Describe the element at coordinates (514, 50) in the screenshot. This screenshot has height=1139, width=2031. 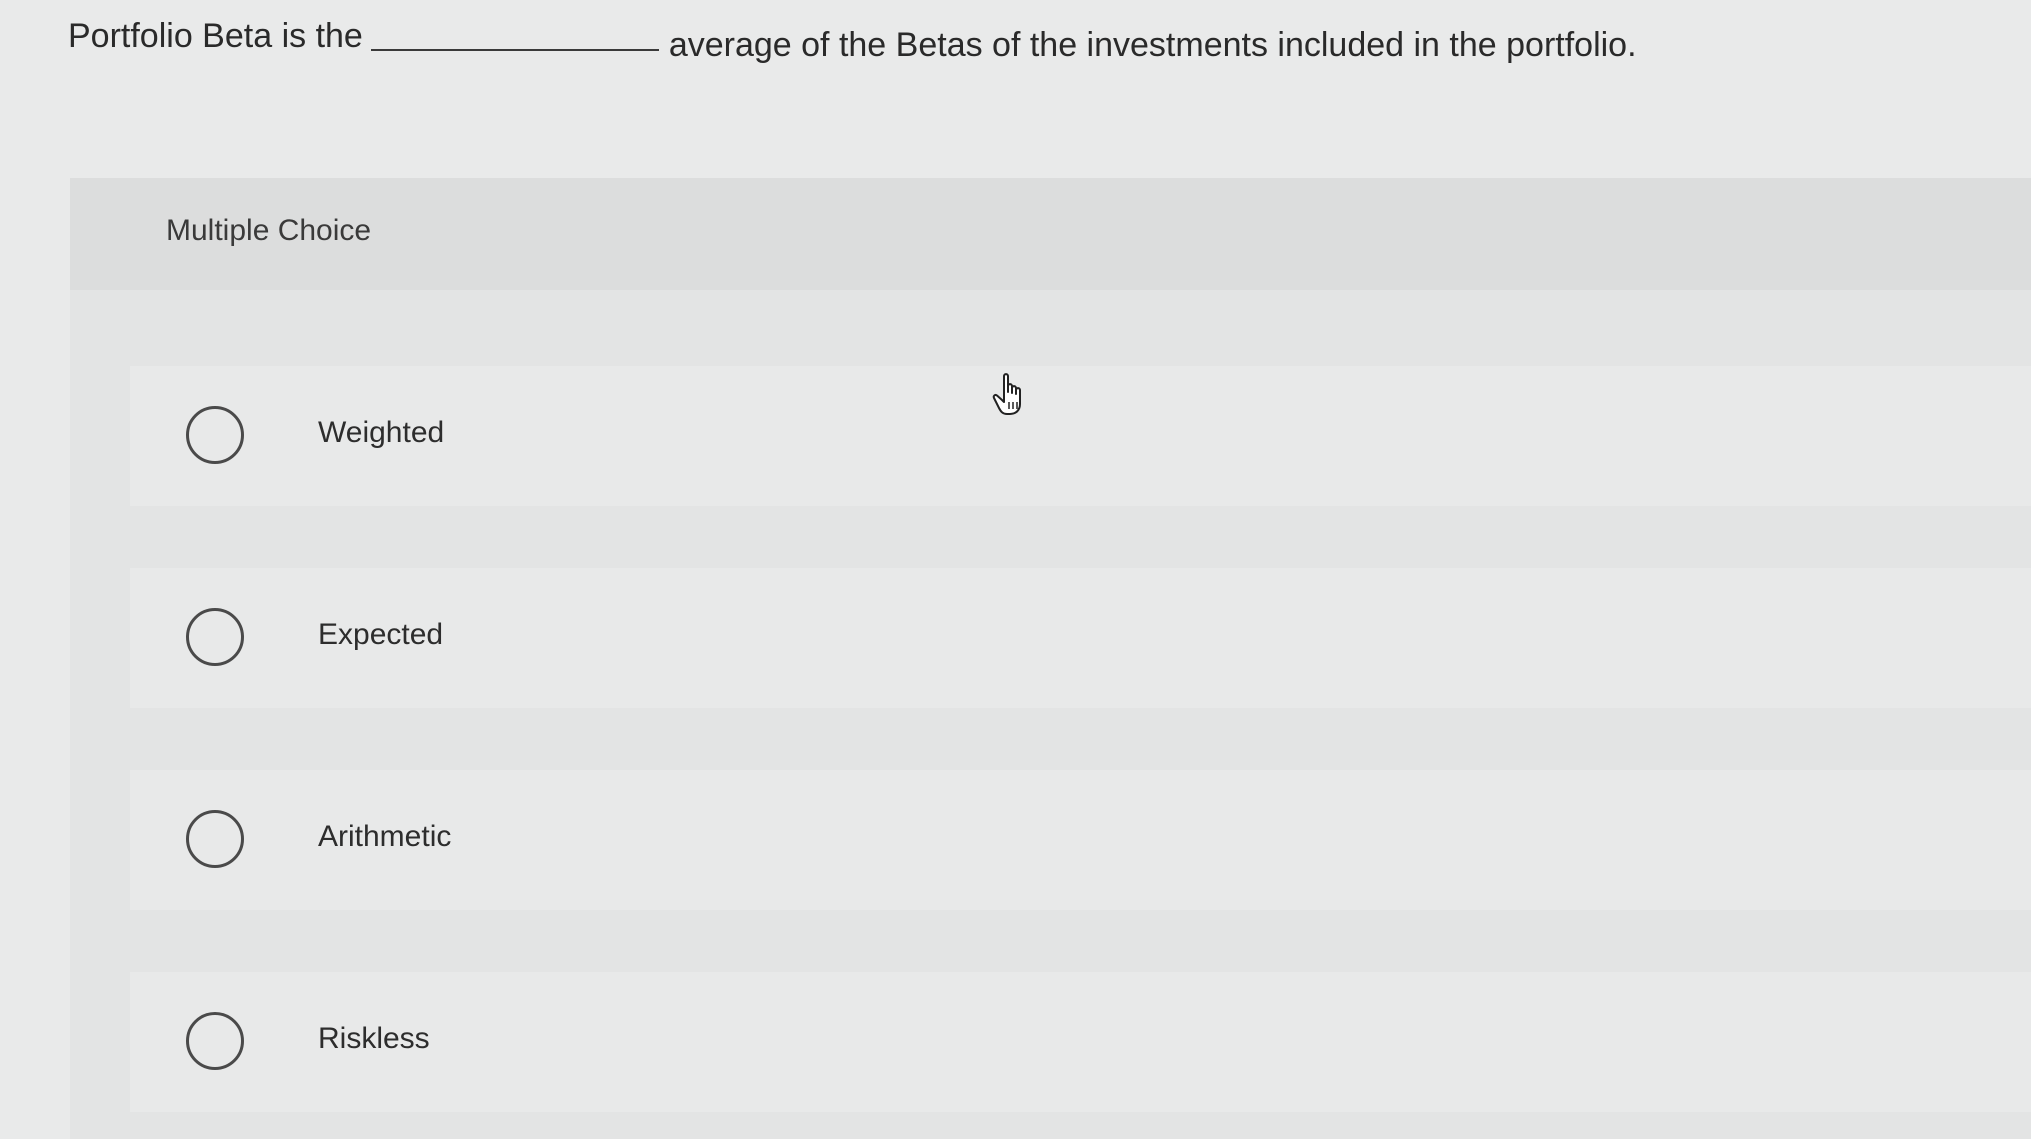
I see `answer-blank` at that location.